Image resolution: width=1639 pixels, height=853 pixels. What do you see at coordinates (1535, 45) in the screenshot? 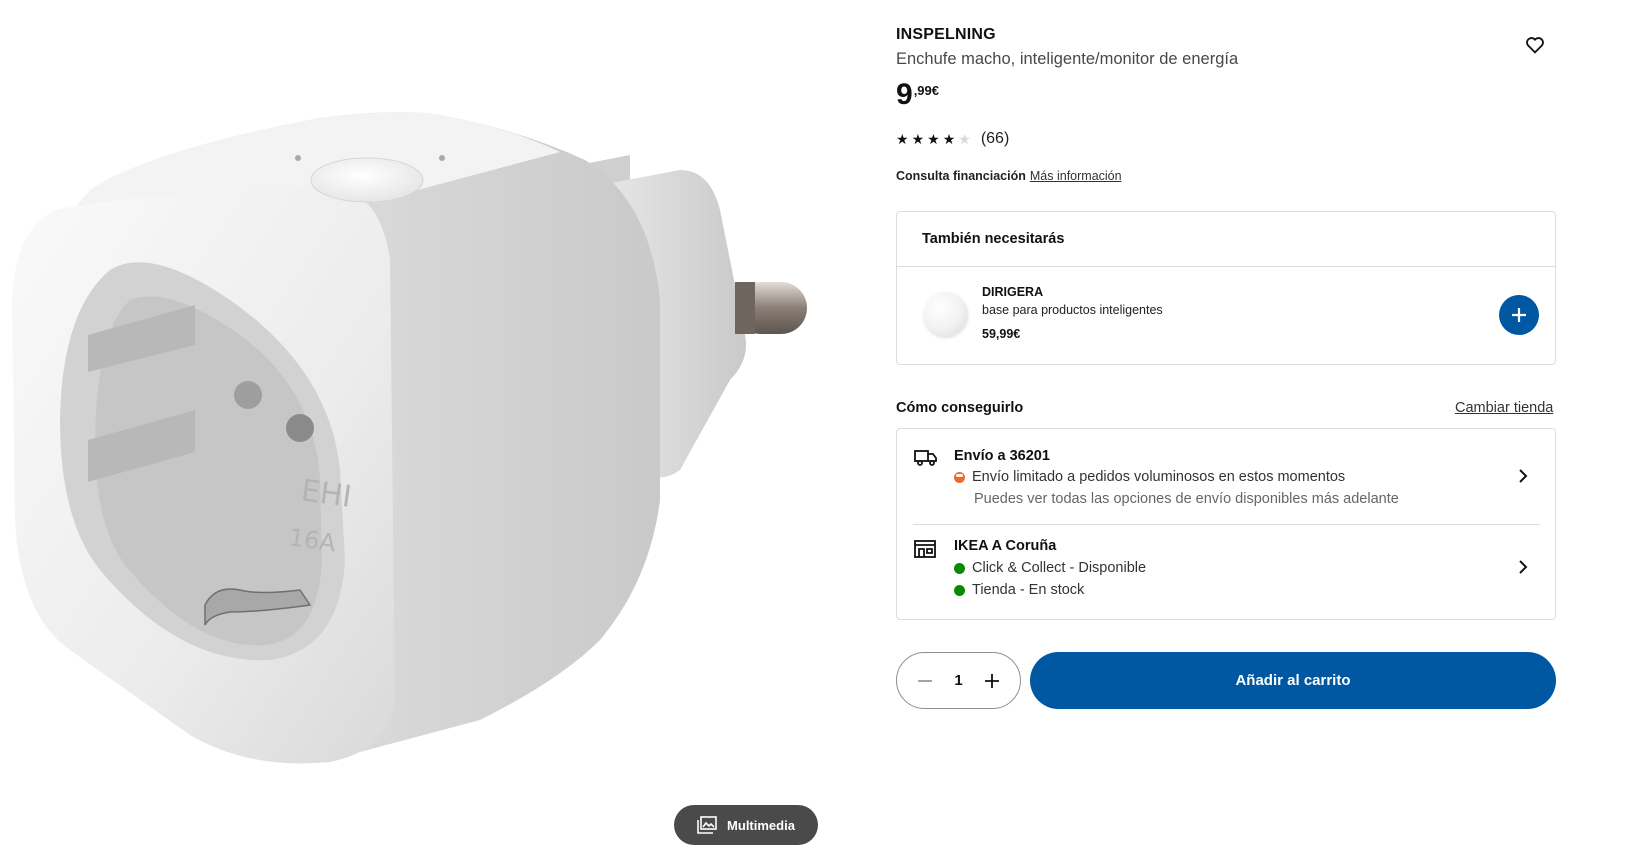
I see `favourite-heart-icon` at bounding box center [1535, 45].